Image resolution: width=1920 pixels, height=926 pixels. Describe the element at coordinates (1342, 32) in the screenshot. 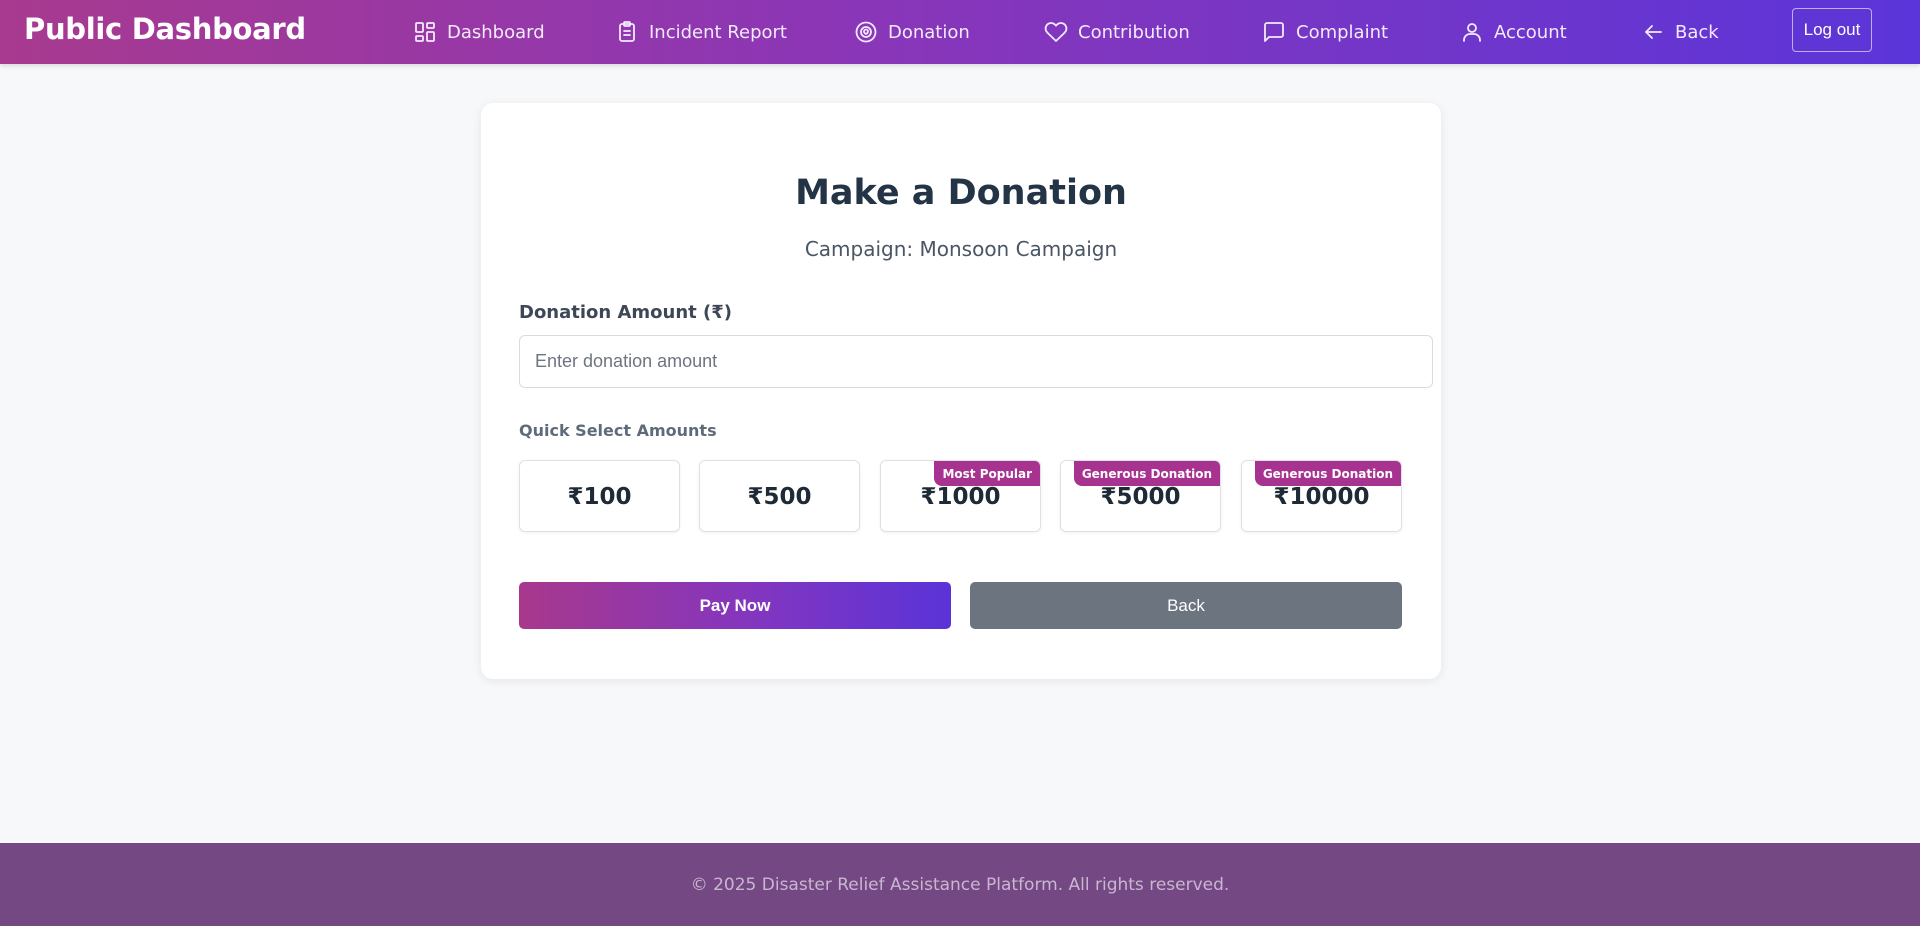

I see `nav-item-label: Complaint` at that location.